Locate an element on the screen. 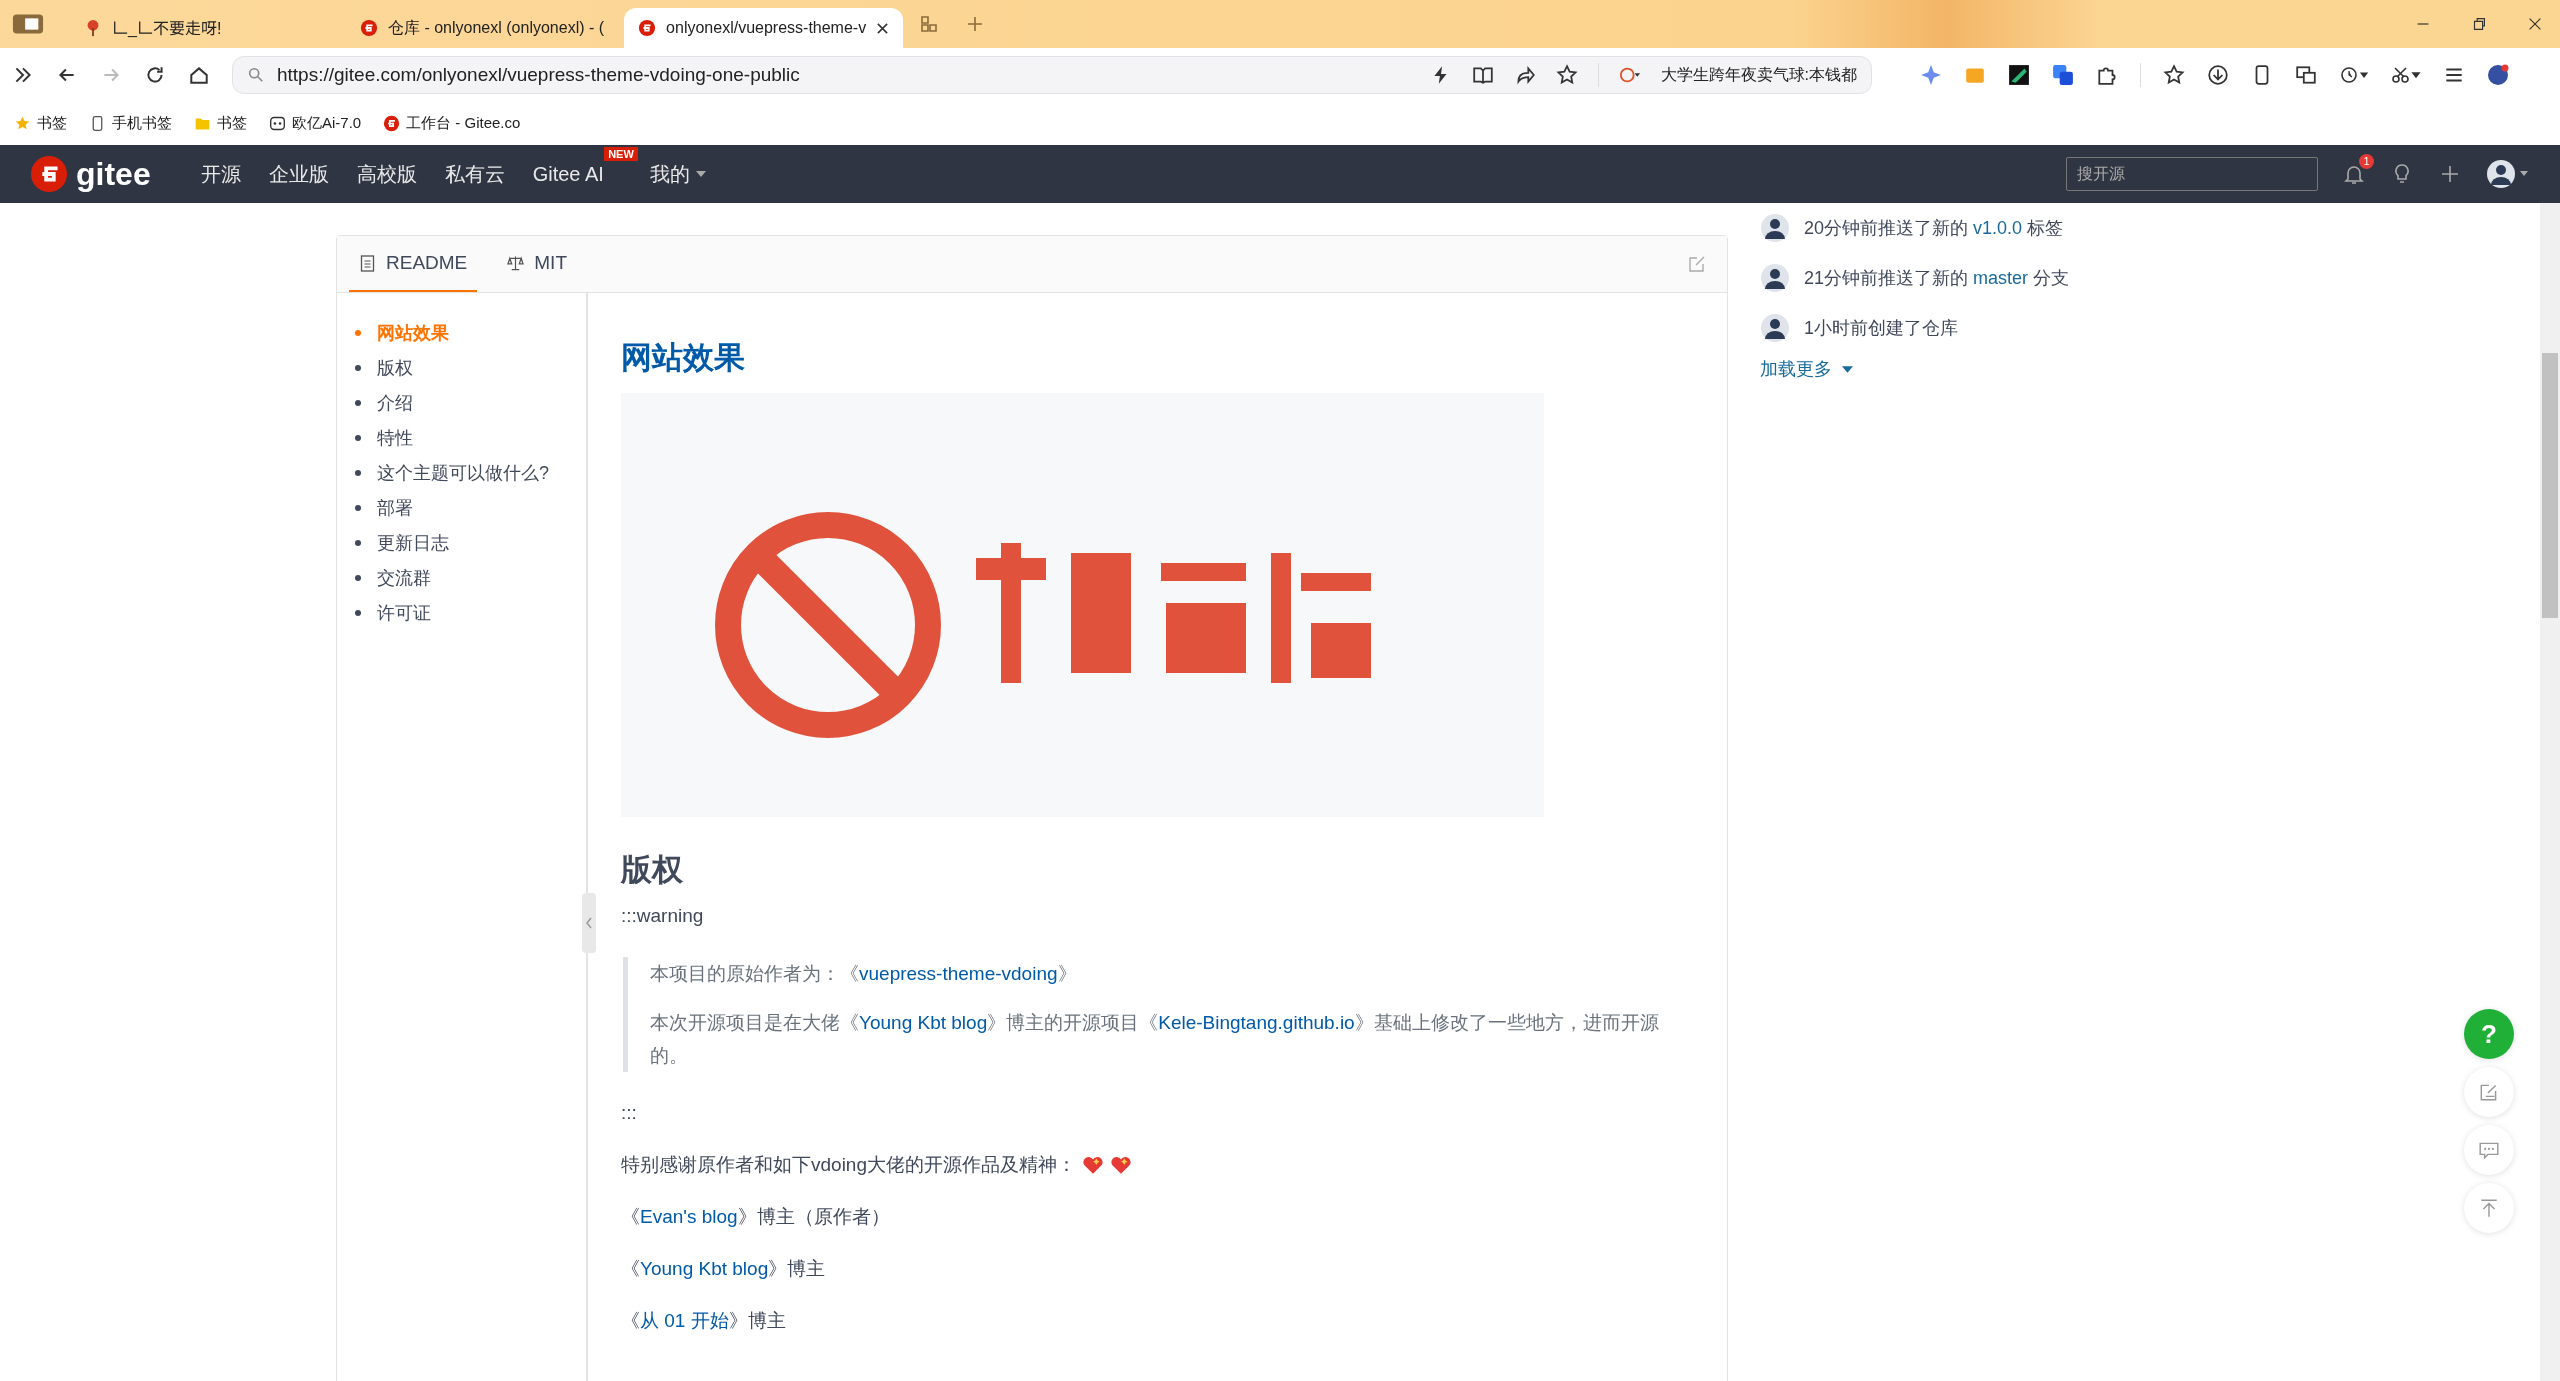 The width and height of the screenshot is (2560, 1381). search-icon is located at coordinates (256, 75).